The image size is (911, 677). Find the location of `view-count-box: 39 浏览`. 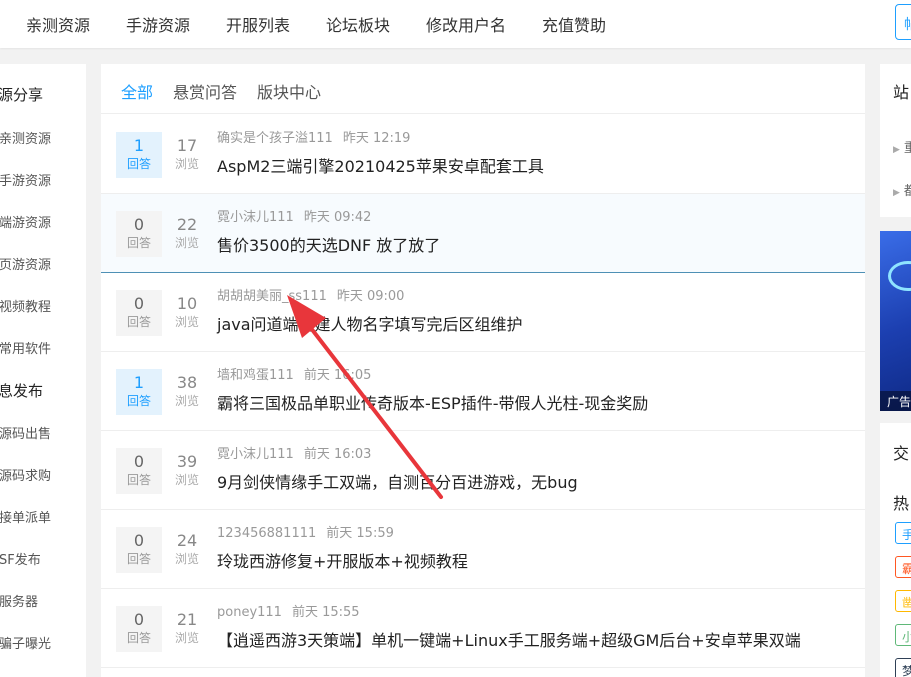

view-count-box: 39 浏览 is located at coordinates (187, 471).